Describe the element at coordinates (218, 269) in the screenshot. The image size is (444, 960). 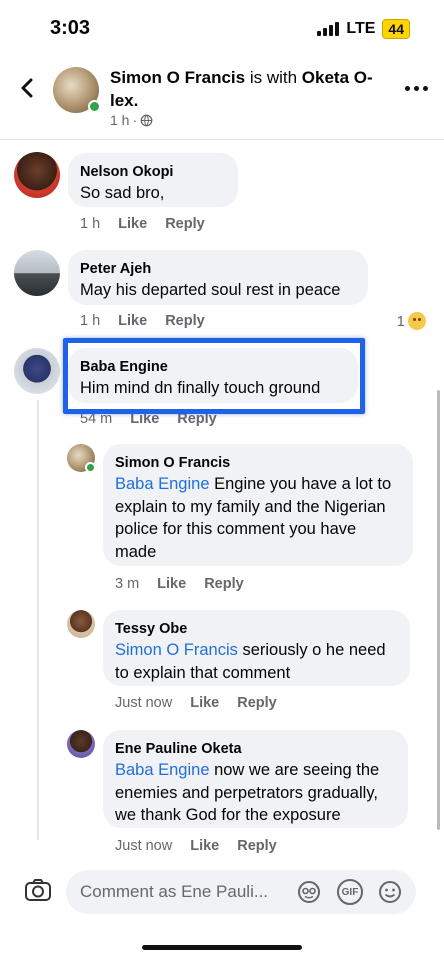
I see `commenter-name: Peter Ajeh` at that location.